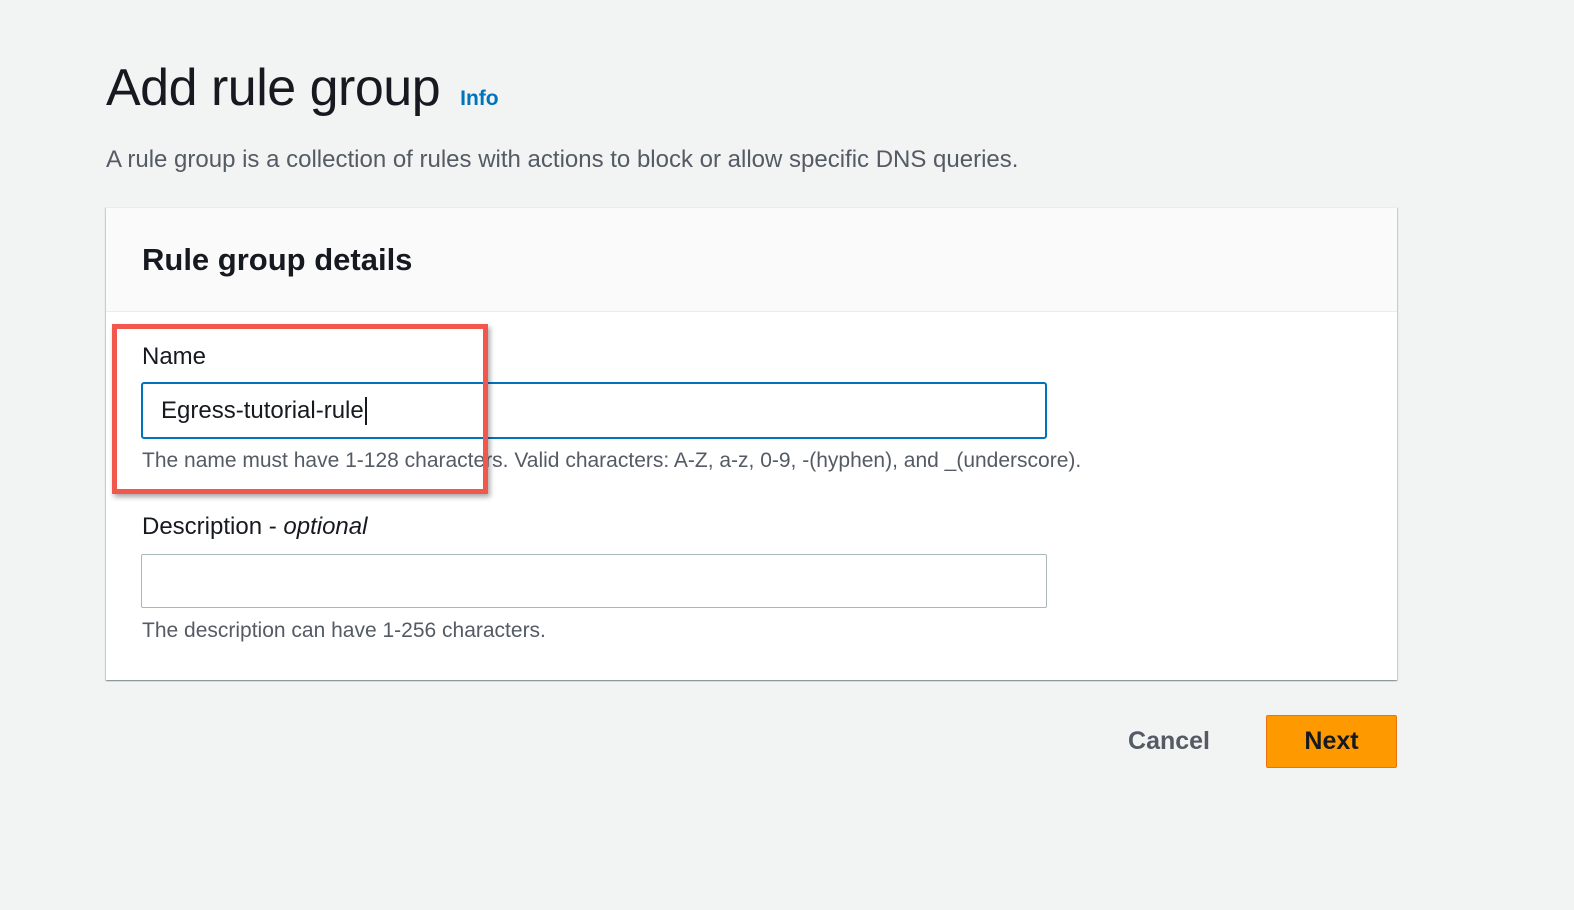 This screenshot has height=910, width=1574. I want to click on name-field-label: Name, so click(174, 356).